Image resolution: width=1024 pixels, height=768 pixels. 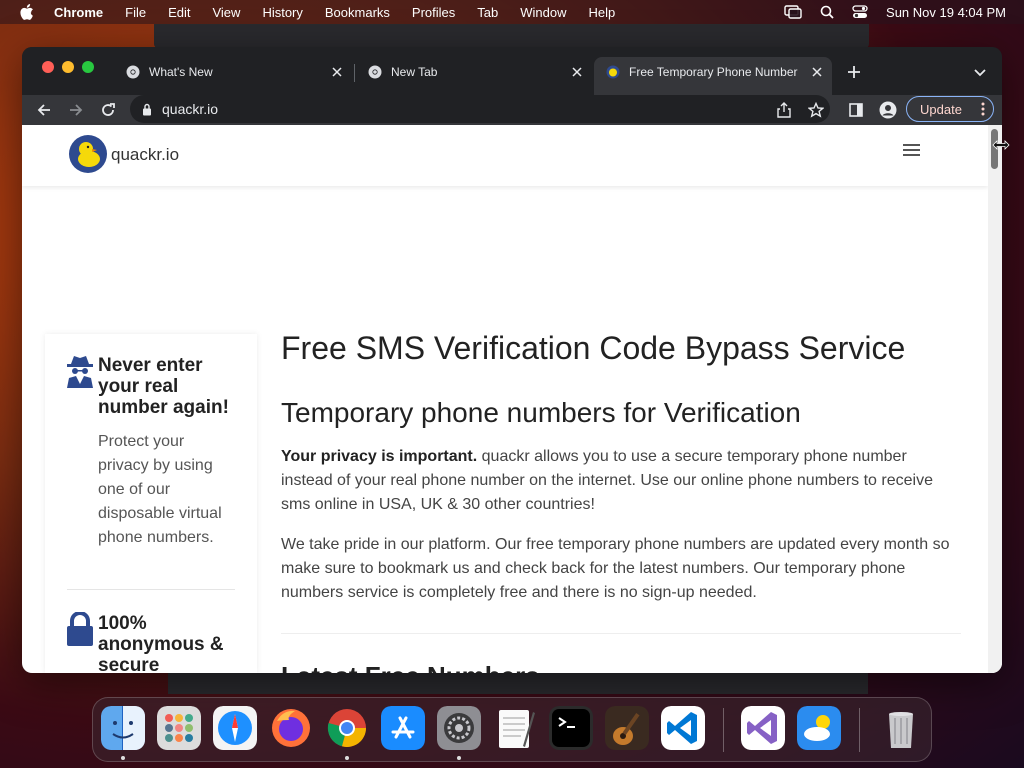 What do you see at coordinates (1001, 145) in the screenshot?
I see `resize-cursor-icon` at bounding box center [1001, 145].